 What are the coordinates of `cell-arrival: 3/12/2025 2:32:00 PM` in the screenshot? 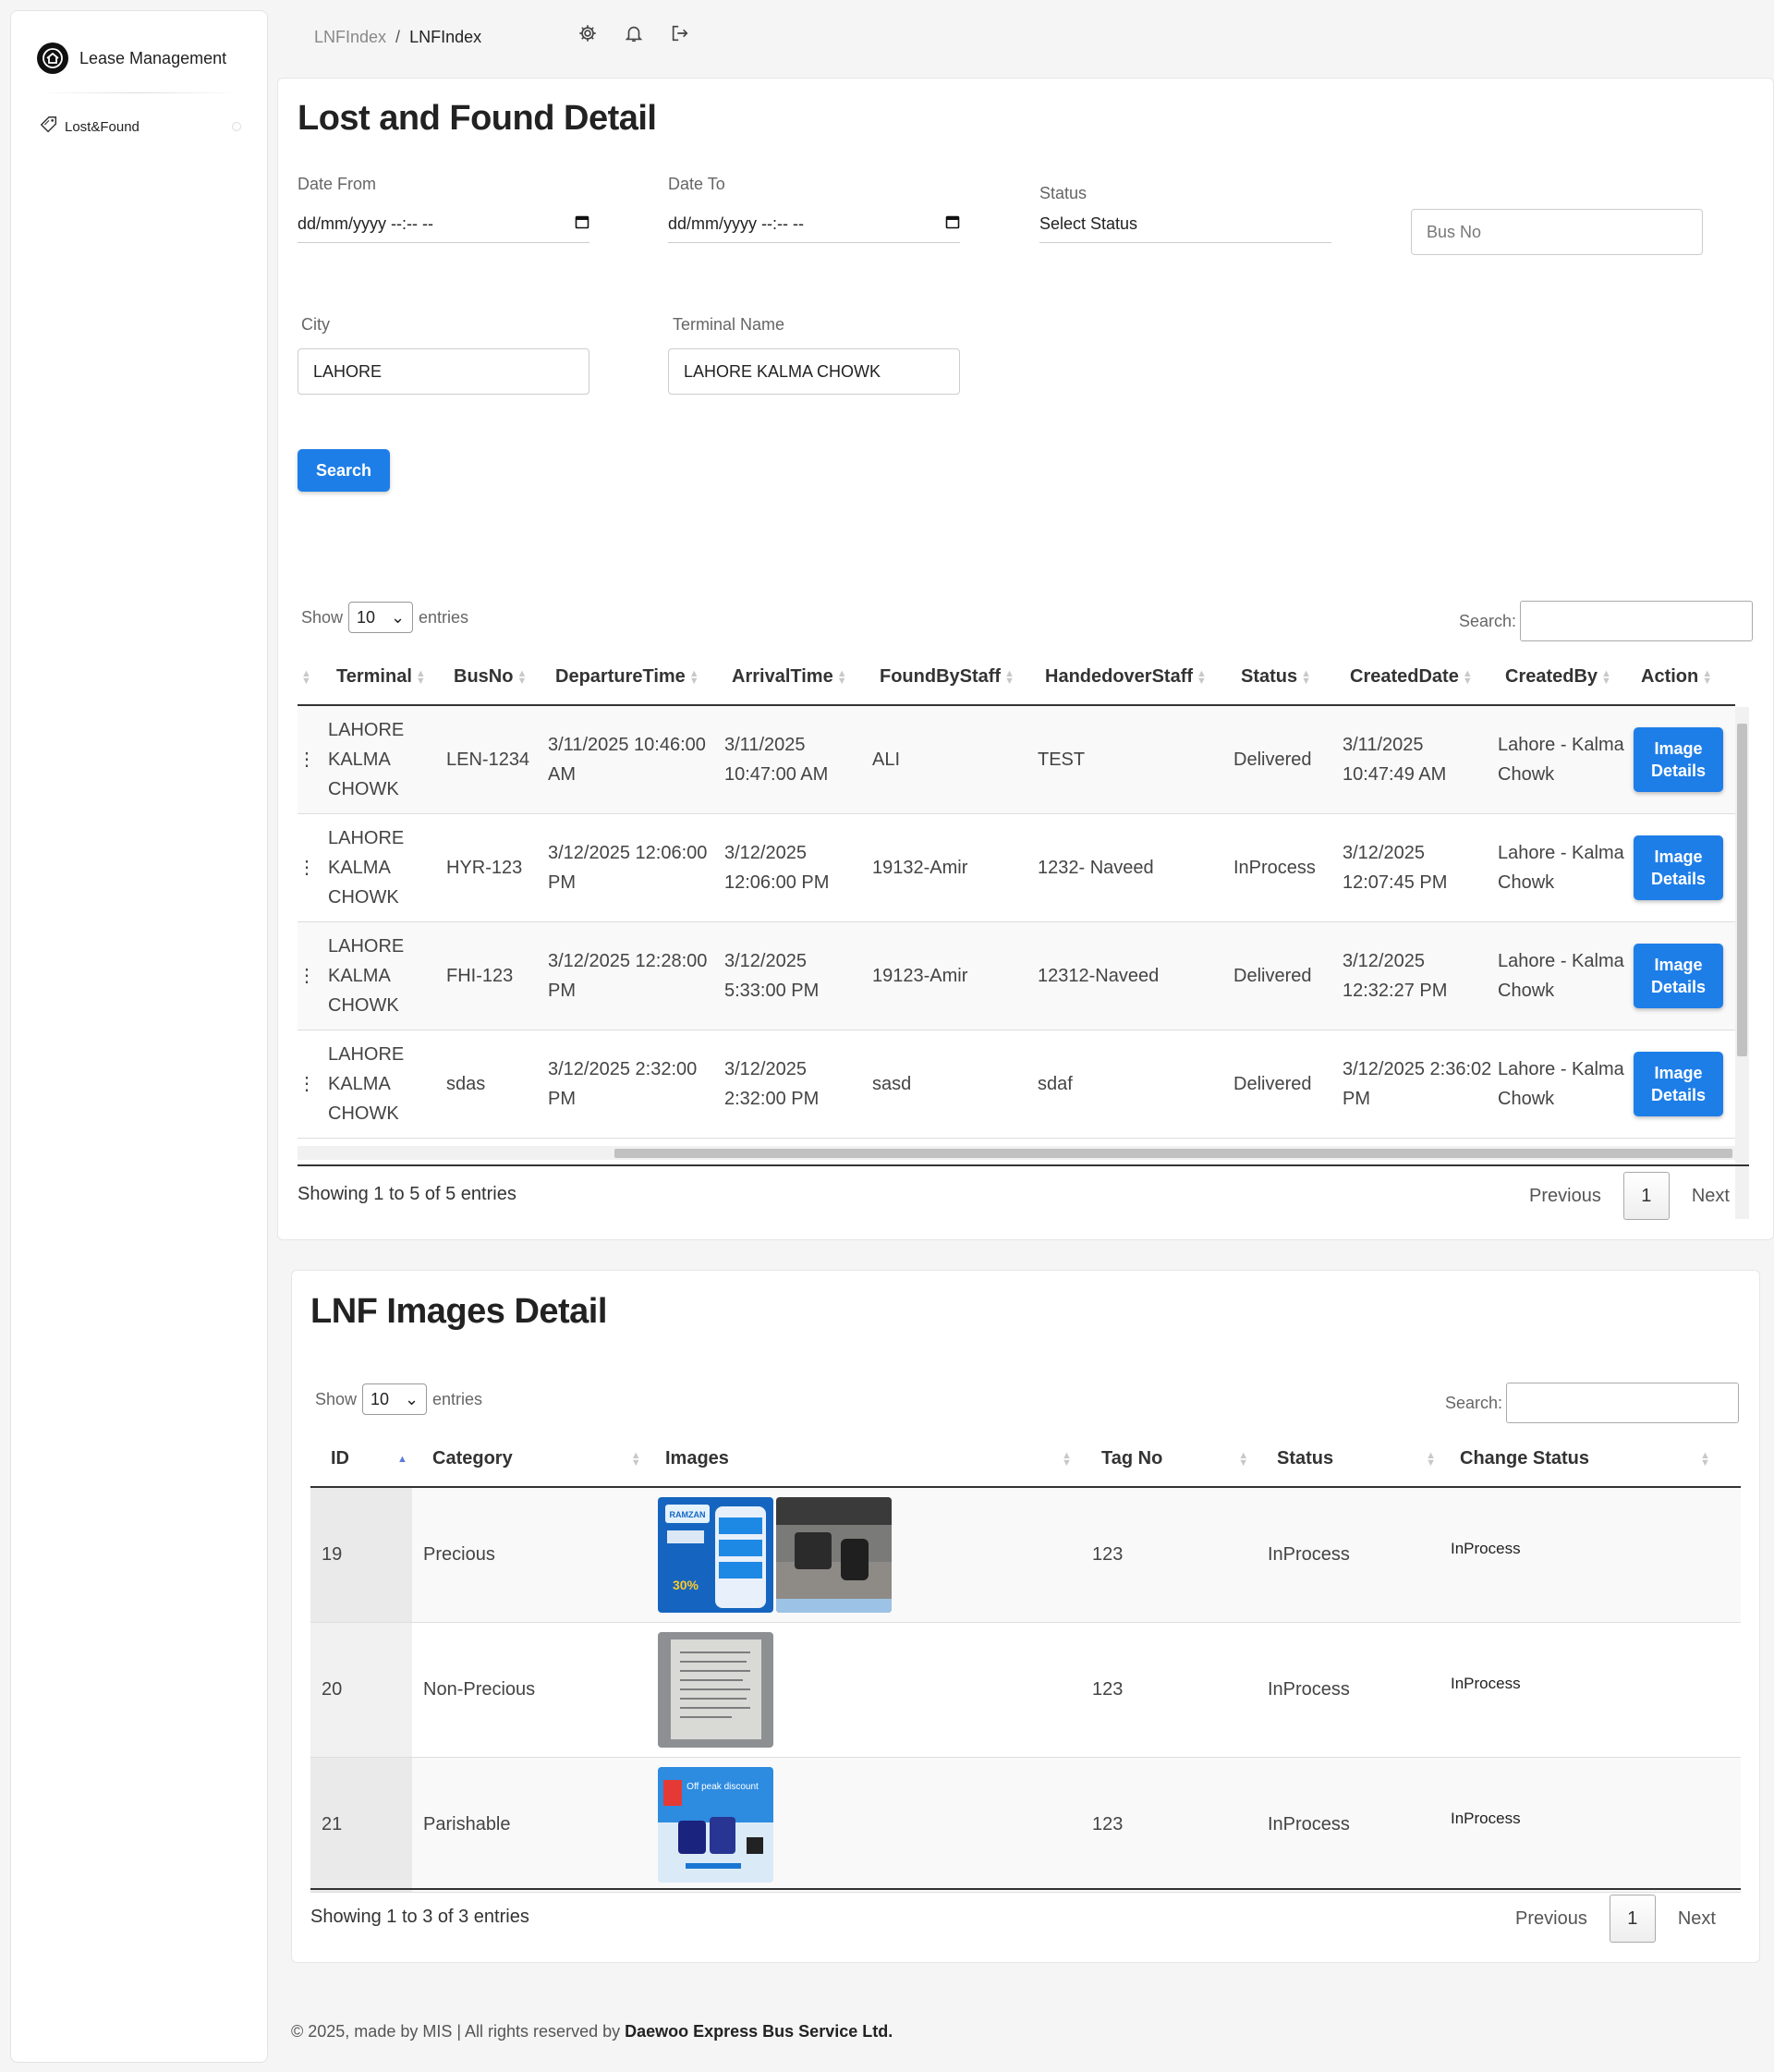 It's located at (772, 1083).